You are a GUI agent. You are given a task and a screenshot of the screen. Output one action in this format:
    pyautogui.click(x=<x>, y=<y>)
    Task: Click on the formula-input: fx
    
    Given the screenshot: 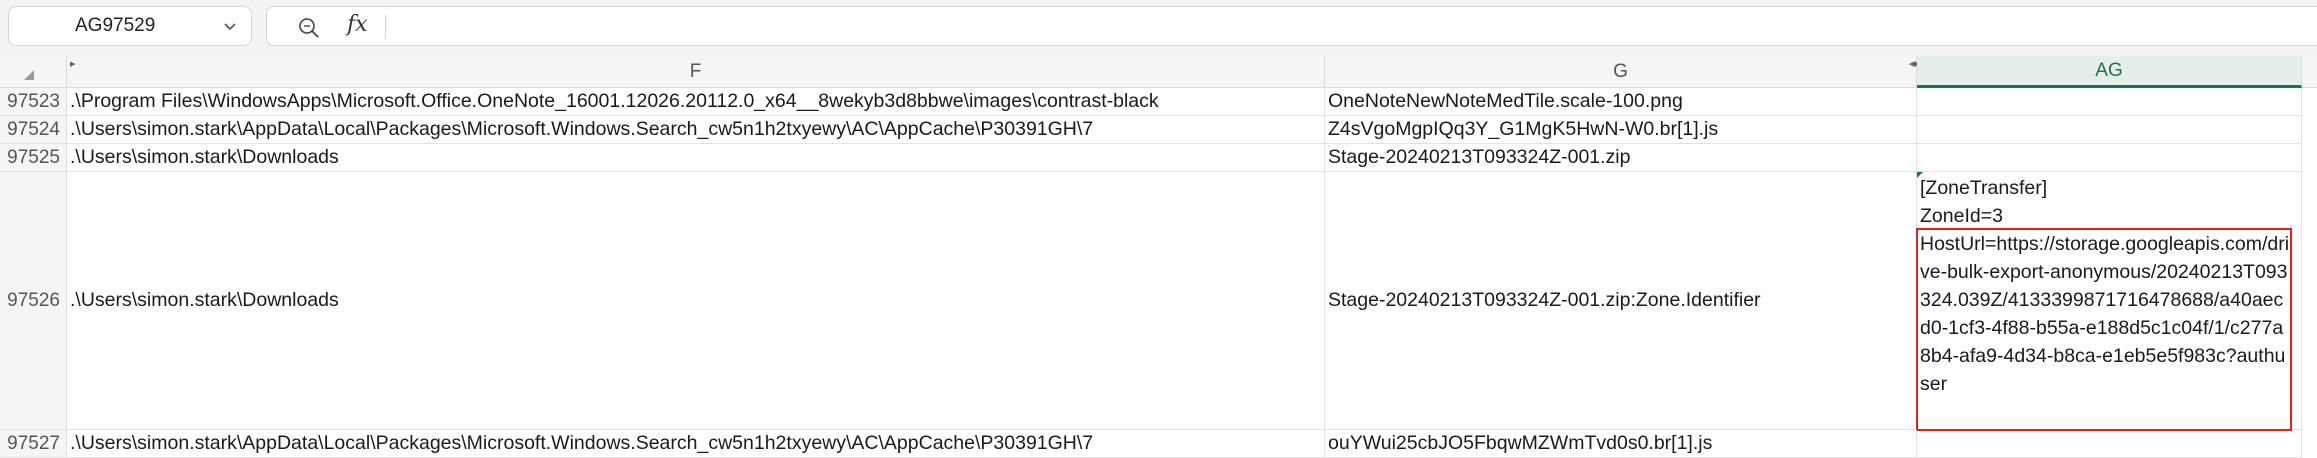 What is the action you would take?
    pyautogui.click(x=1291, y=26)
    